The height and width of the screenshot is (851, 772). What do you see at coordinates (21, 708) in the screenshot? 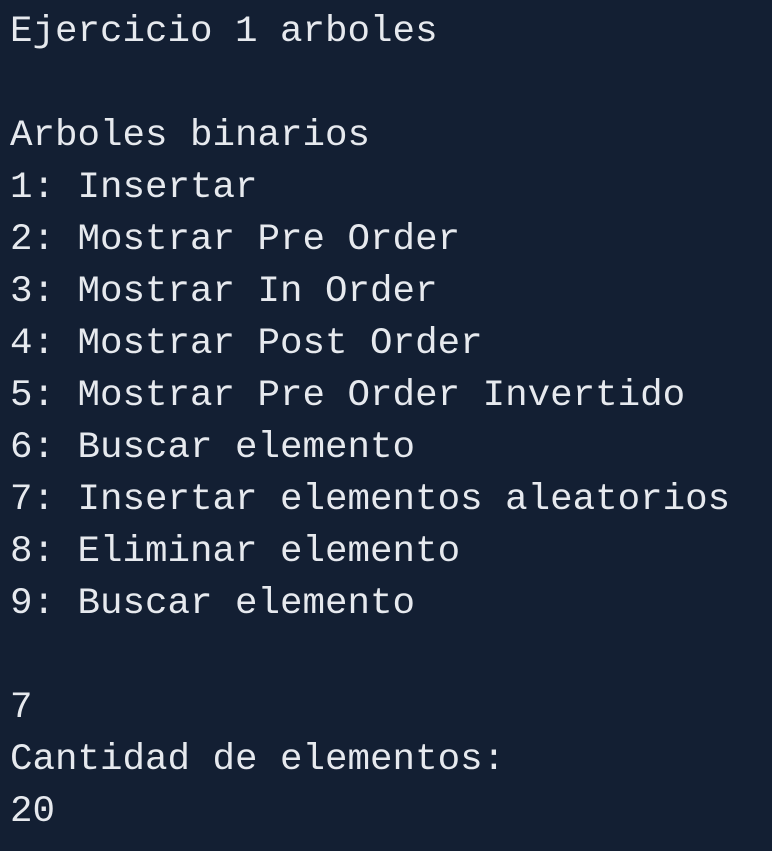
I see `user-choice: 7` at bounding box center [21, 708].